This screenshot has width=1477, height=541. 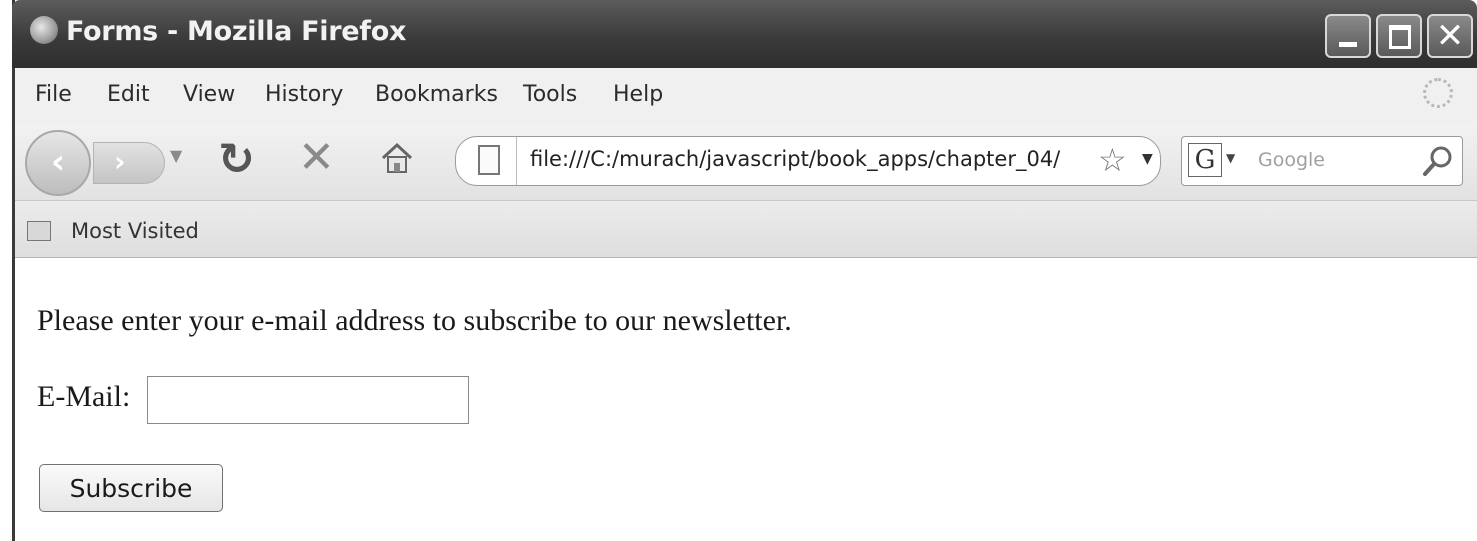 What do you see at coordinates (236, 159) in the screenshot?
I see `reload-button: ↻` at bounding box center [236, 159].